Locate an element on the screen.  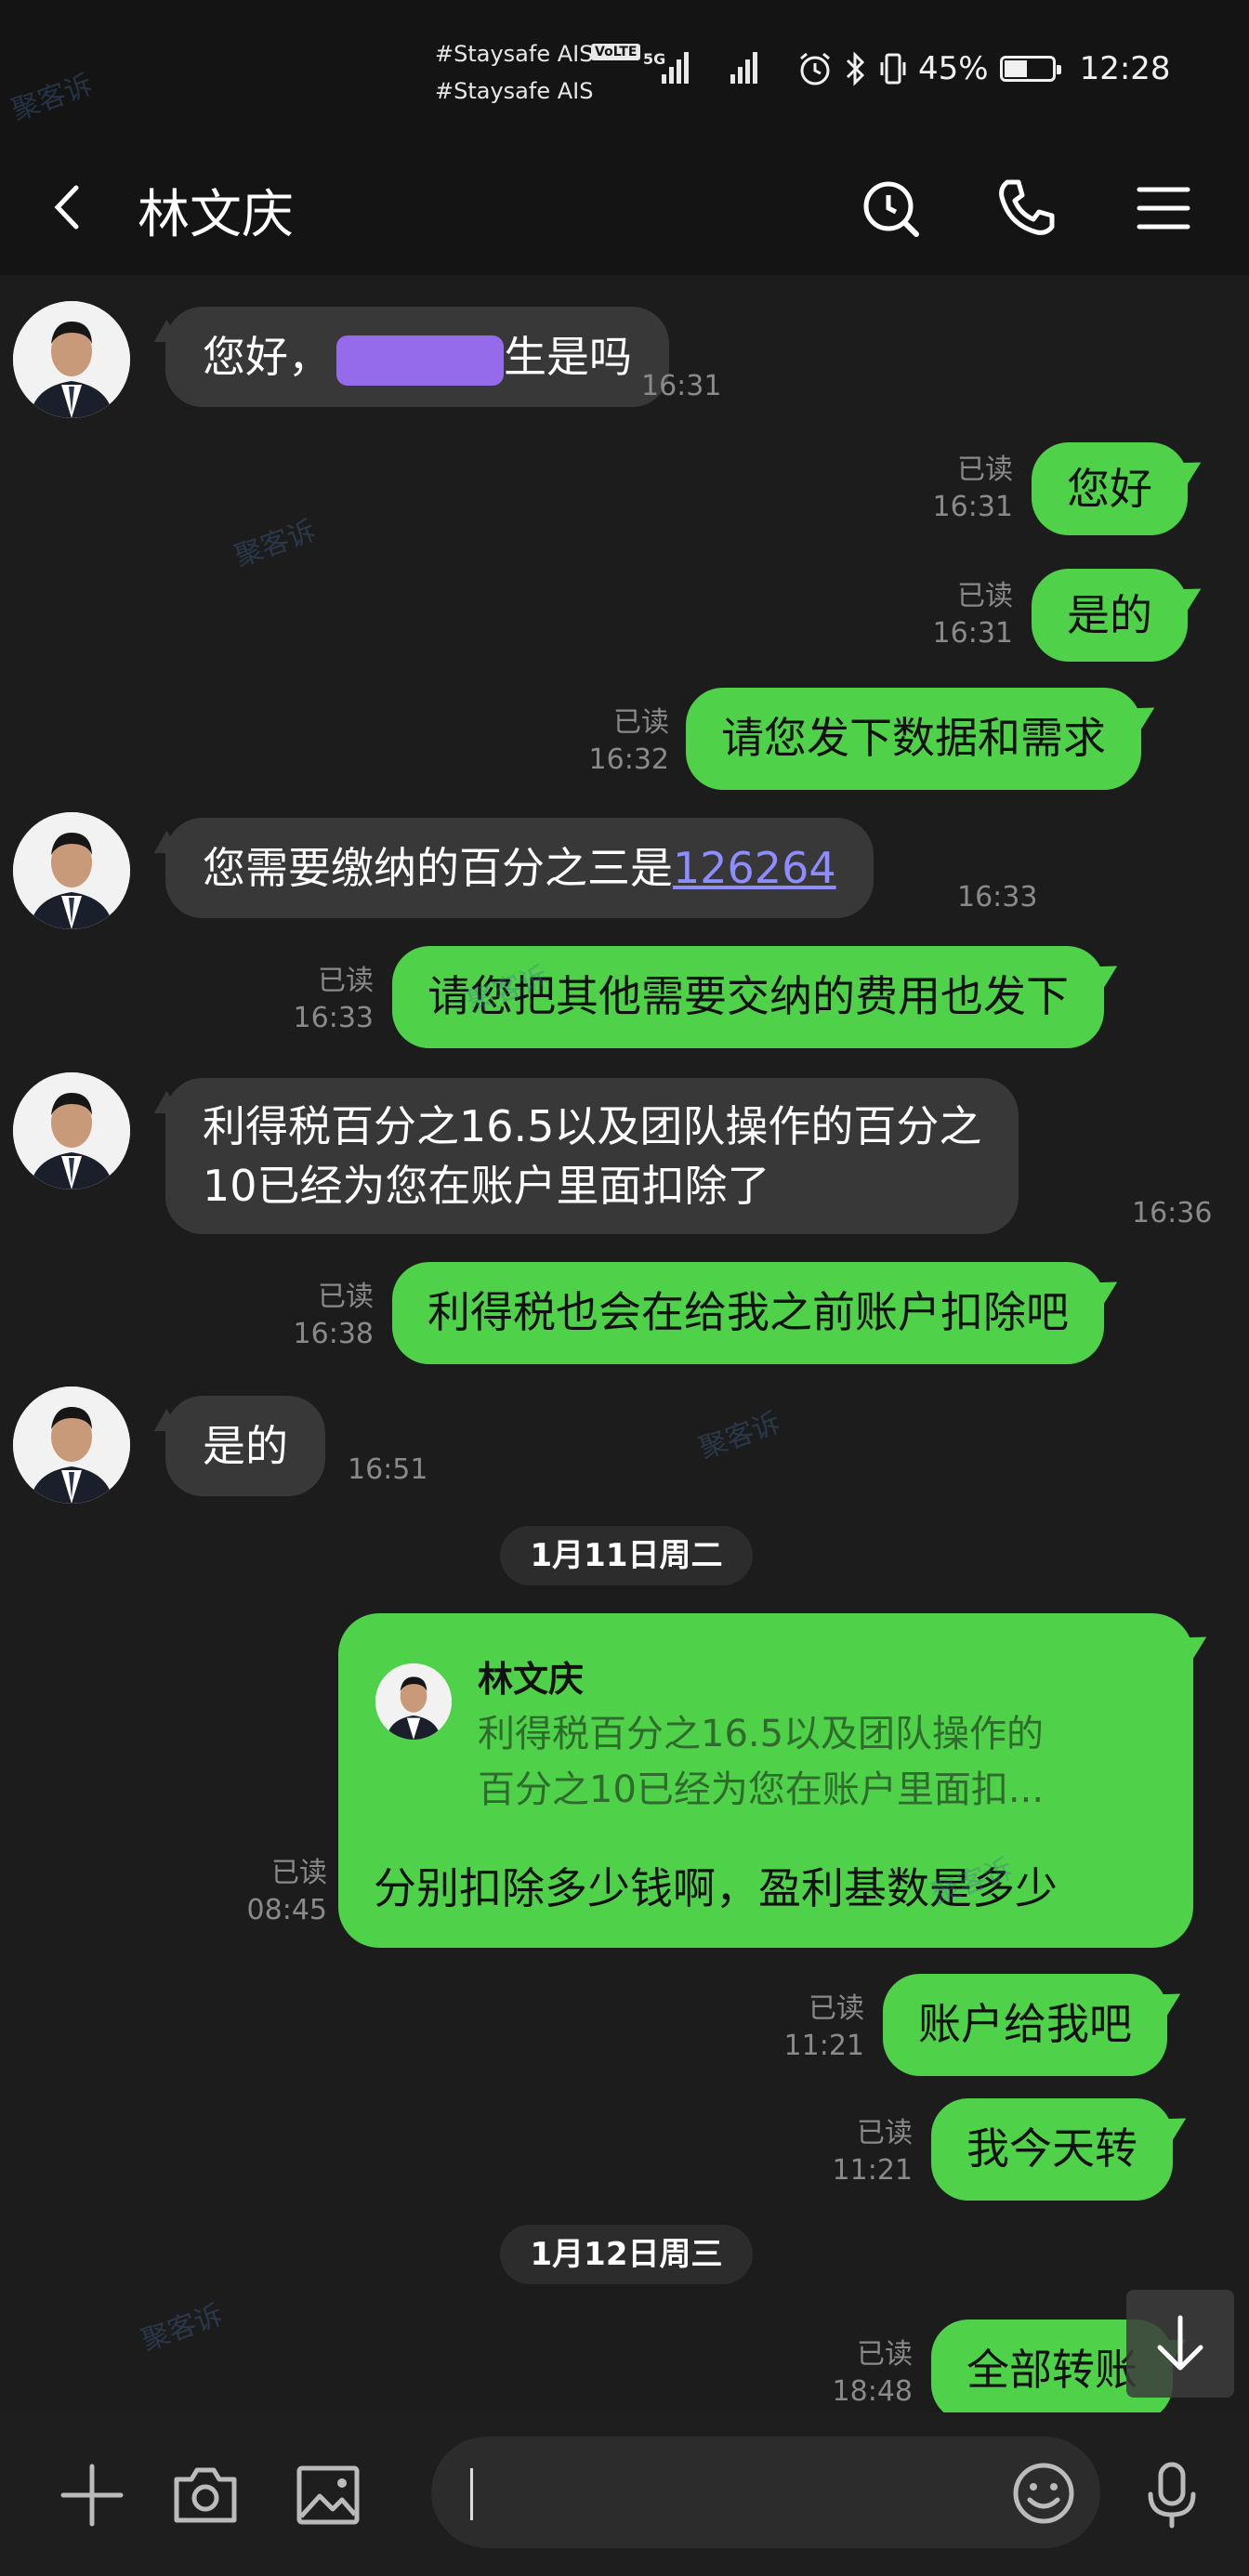
chat-title: 林文庆 is located at coordinates (216, 215).